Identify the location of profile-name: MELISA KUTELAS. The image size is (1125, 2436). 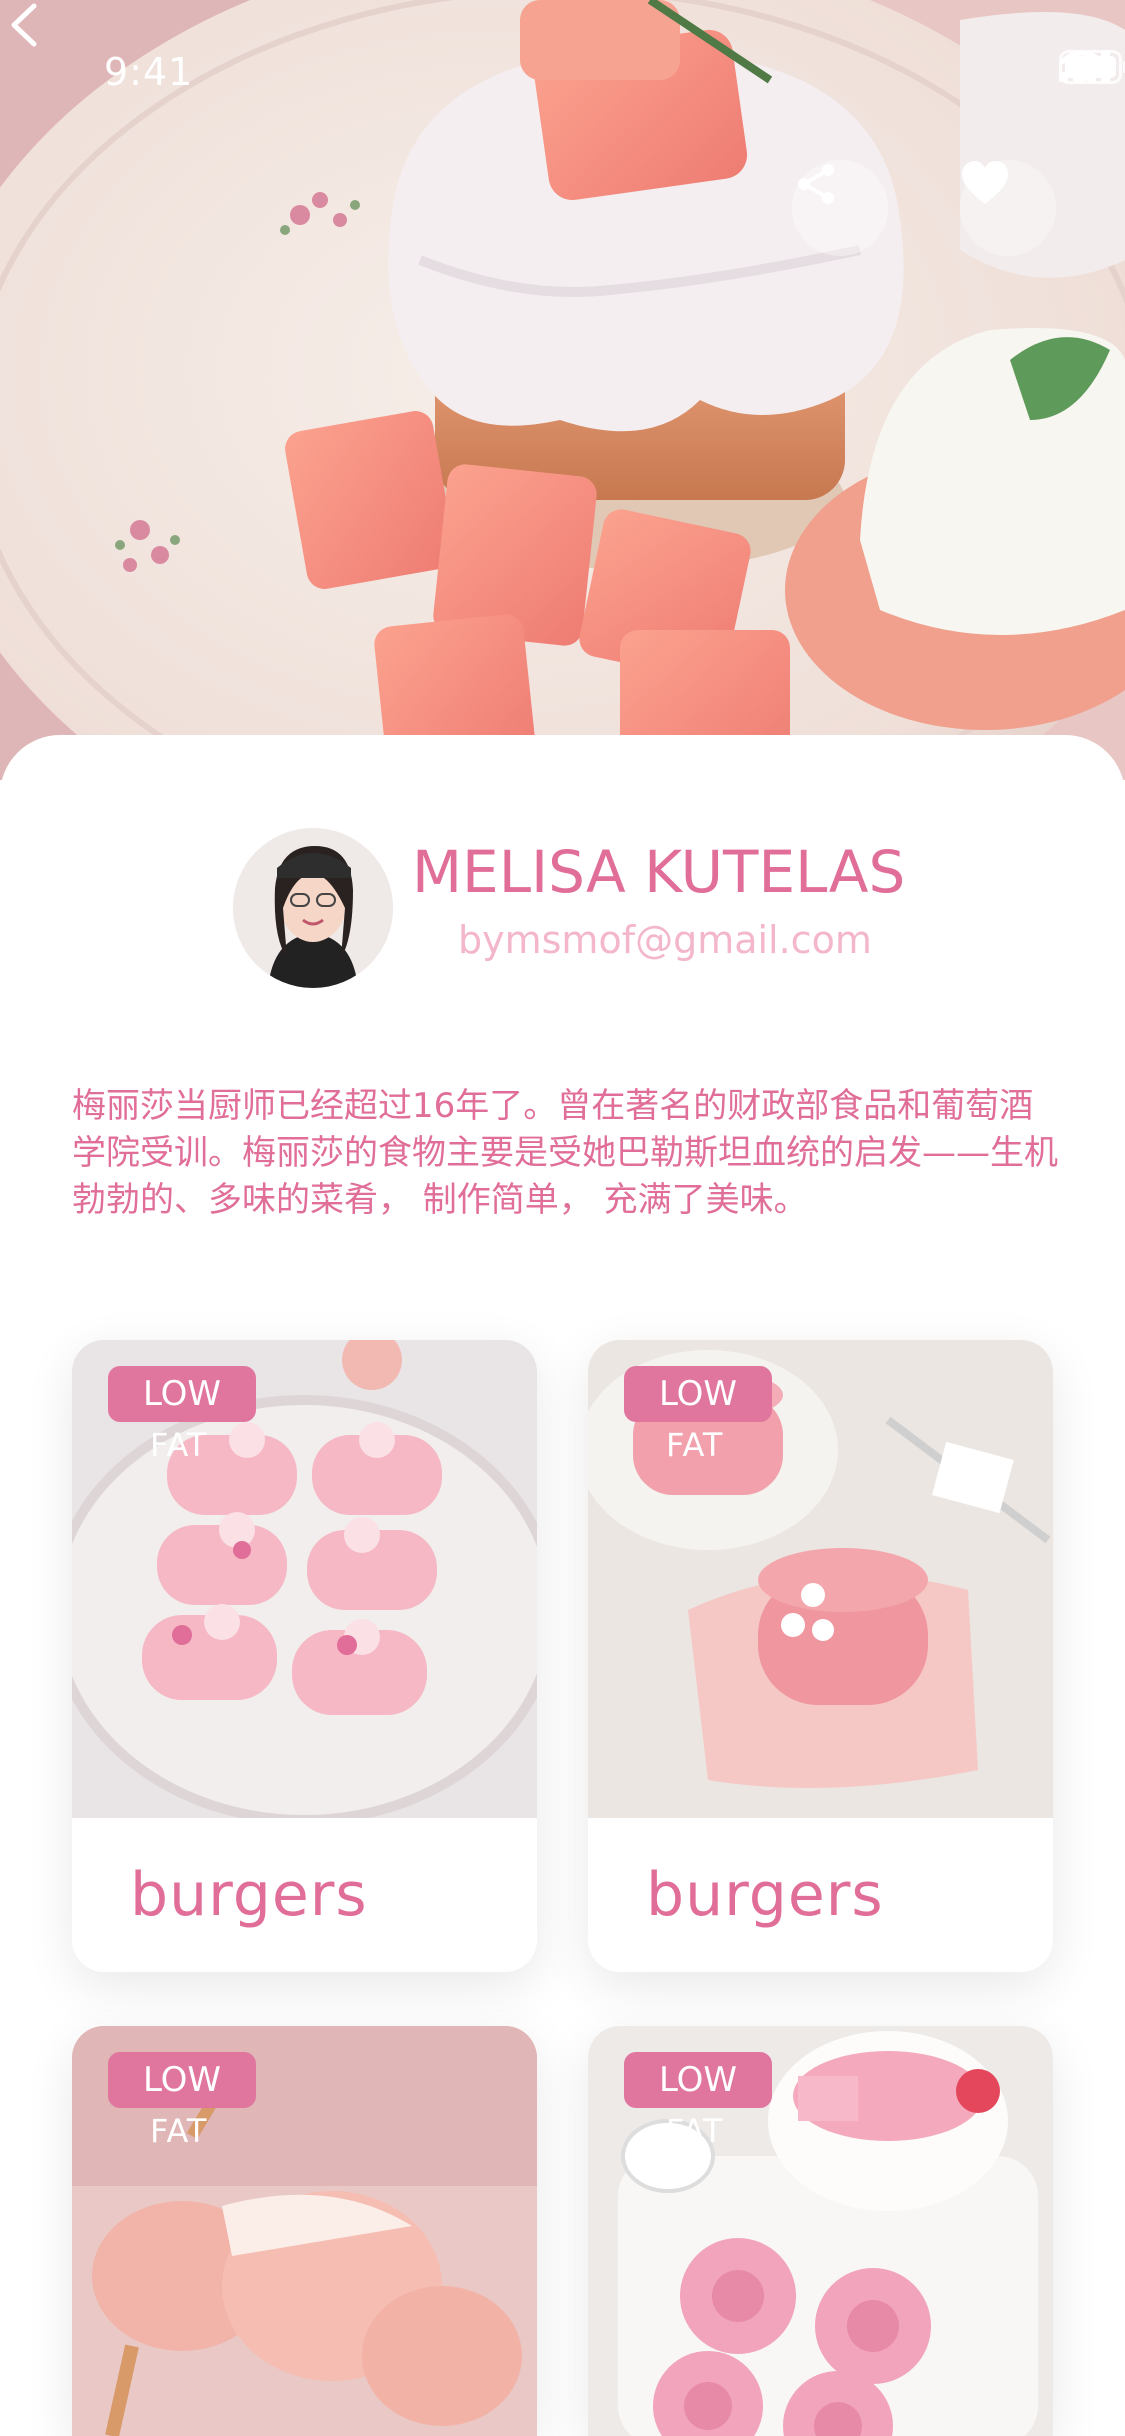
(659, 872).